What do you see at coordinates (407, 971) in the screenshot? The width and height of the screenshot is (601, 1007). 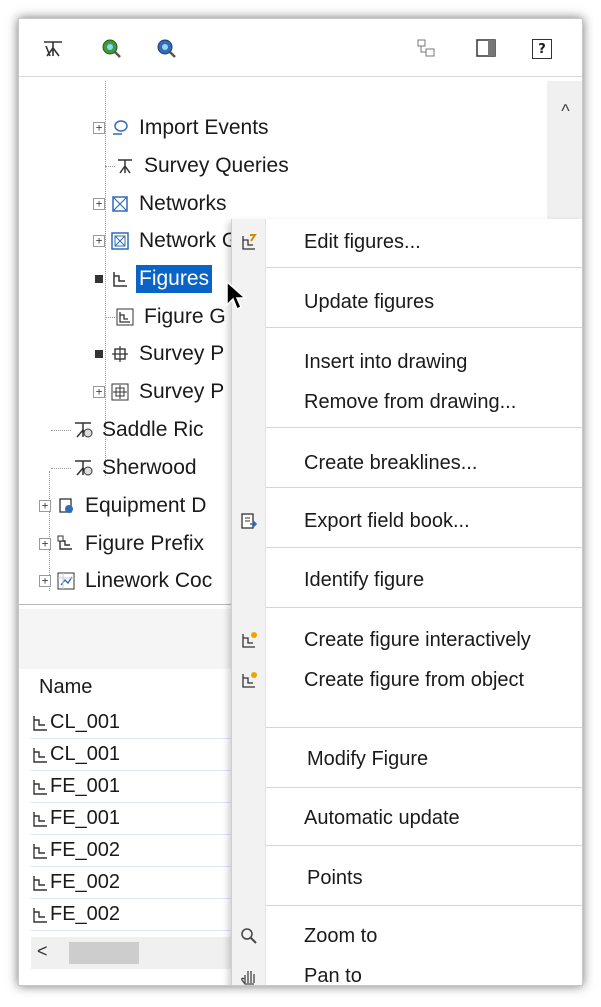 I see `menu-item-pan-to: Pan to` at bounding box center [407, 971].